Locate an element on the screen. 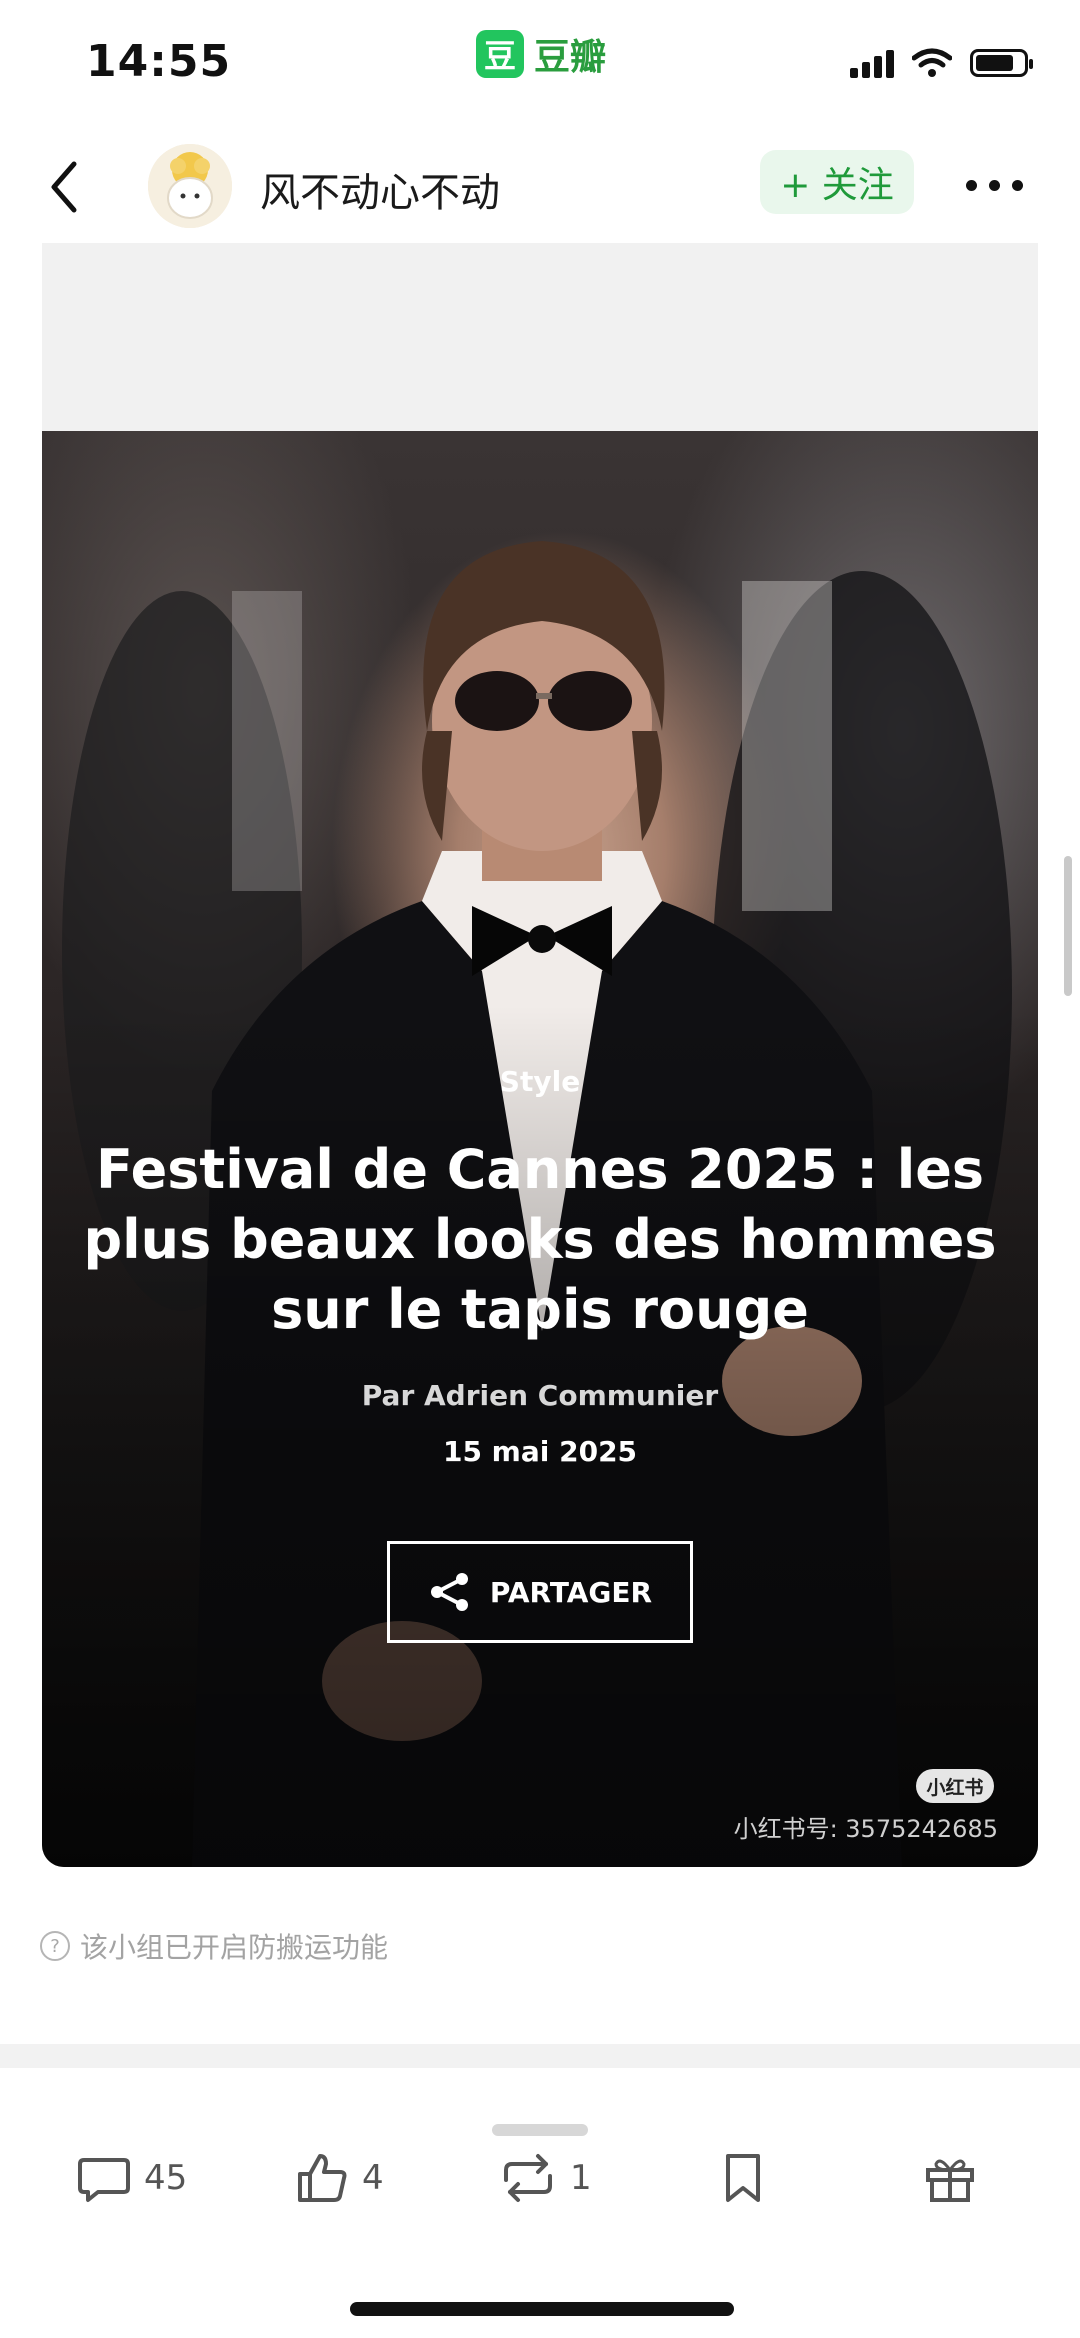  watermark-id: 小红书号: 3575242685 is located at coordinates (865, 1829).